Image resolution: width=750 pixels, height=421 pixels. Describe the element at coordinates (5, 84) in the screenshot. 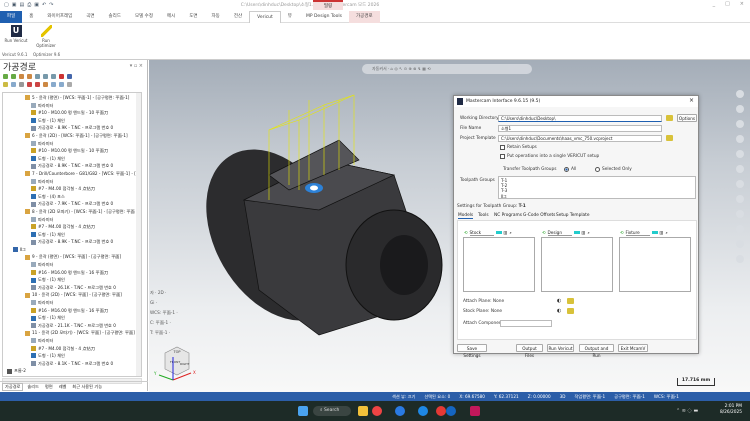

I see `lock-icon` at that location.